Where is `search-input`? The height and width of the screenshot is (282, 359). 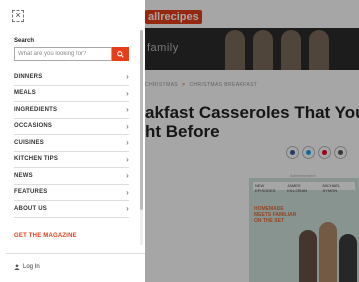
search-input is located at coordinates (63, 54).